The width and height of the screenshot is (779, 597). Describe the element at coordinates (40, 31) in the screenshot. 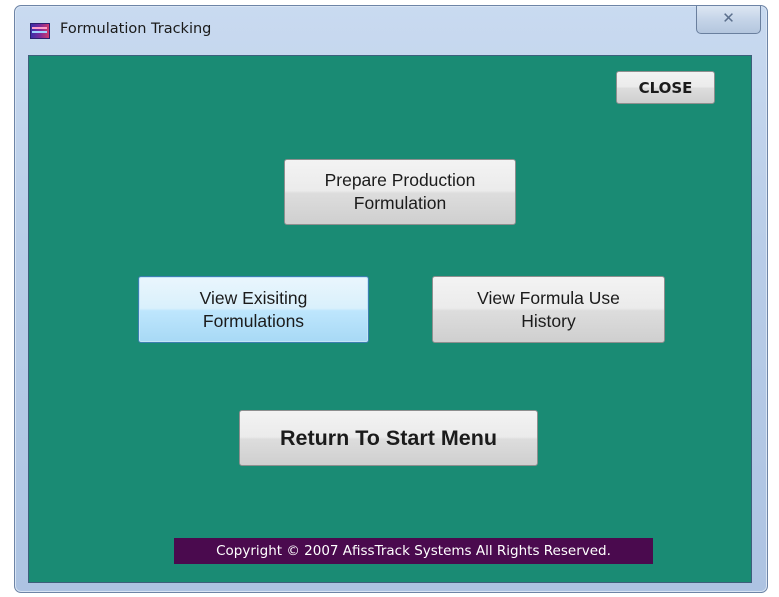

I see `app-logo-icon` at that location.